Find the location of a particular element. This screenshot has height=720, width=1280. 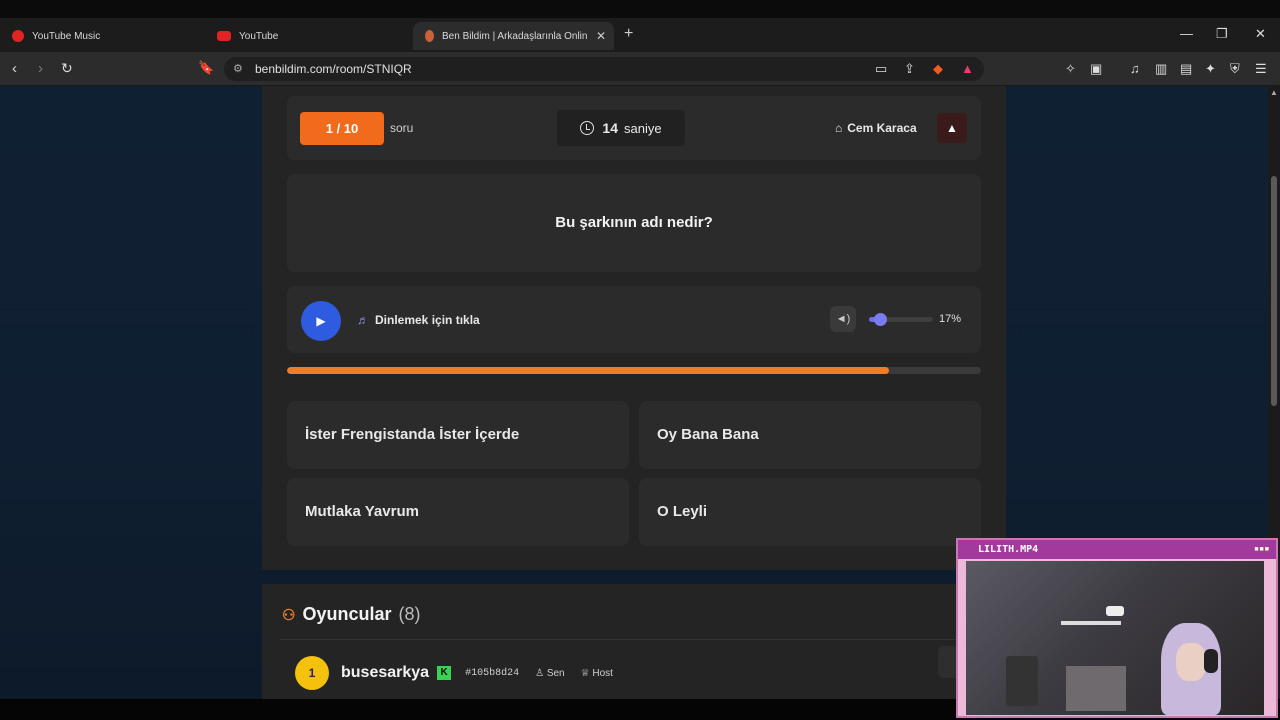

question-header: 1 / 10 soru 14 saniye ⌂ Cem Karaca ▲ is located at coordinates (634, 128).